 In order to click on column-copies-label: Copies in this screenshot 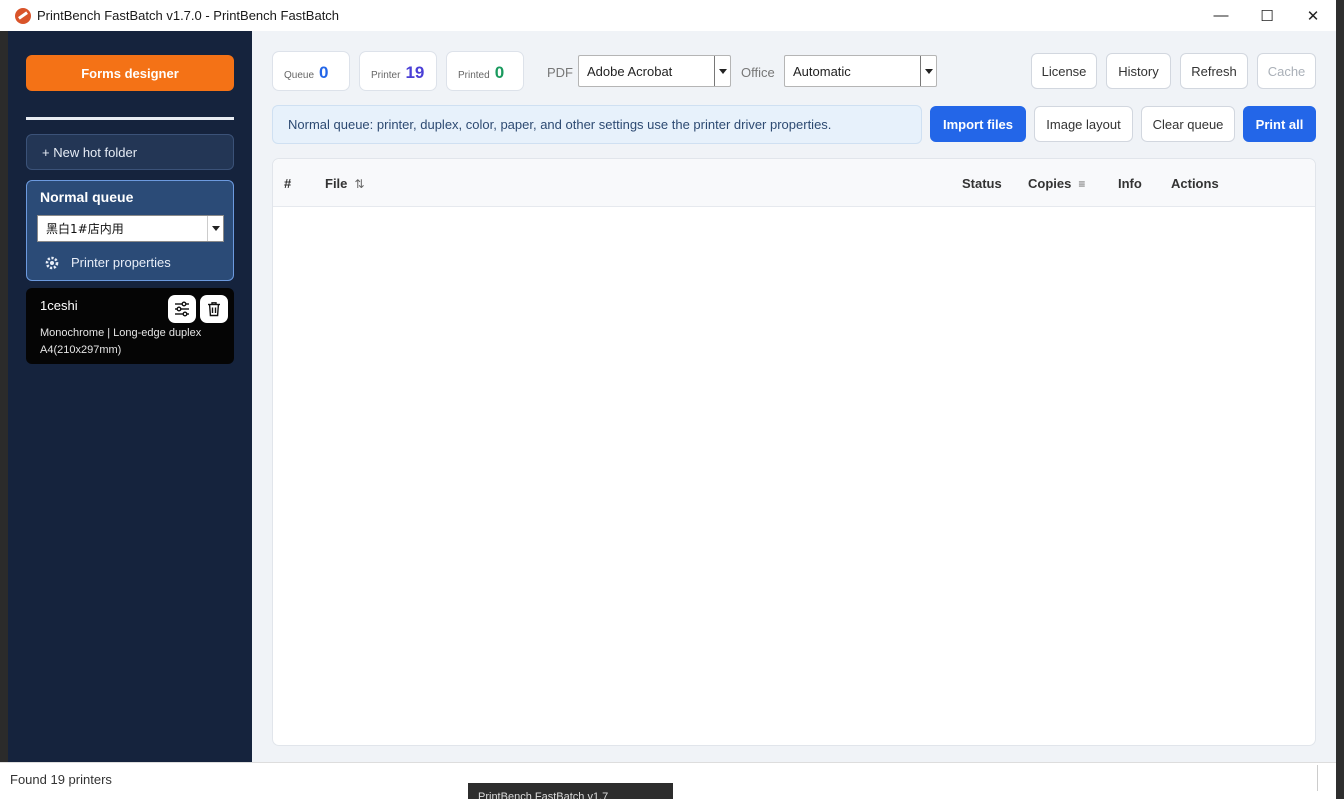, I will do `click(1050, 183)`.